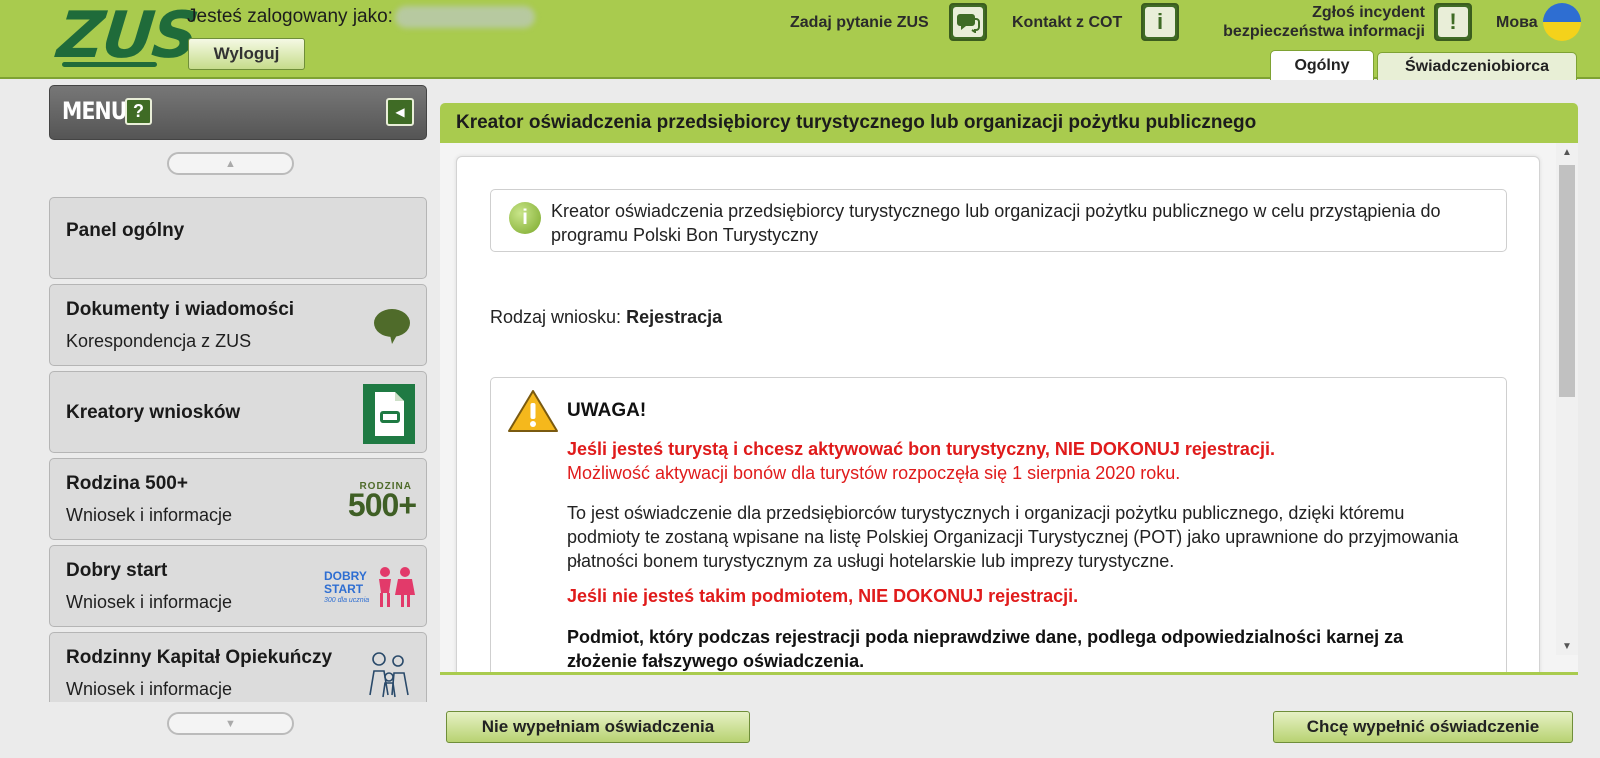 The image size is (1600, 758). What do you see at coordinates (246, 54) in the screenshot?
I see `logout-button: Wyloguj` at bounding box center [246, 54].